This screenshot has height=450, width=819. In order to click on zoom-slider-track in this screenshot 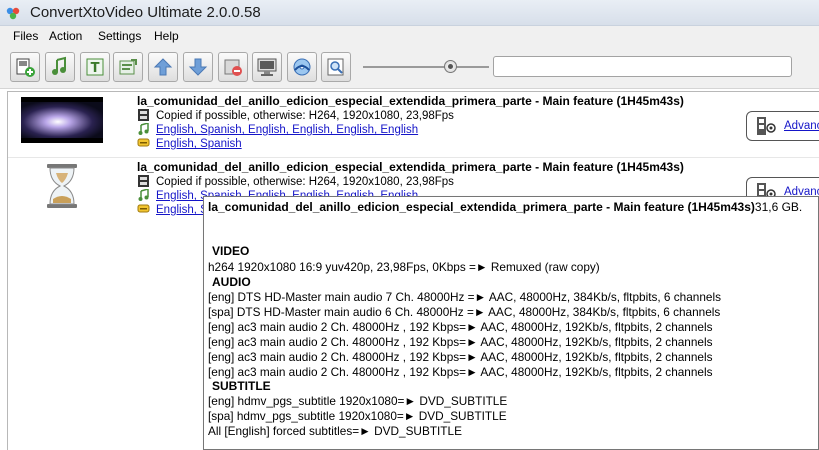, I will do `click(426, 67)`.